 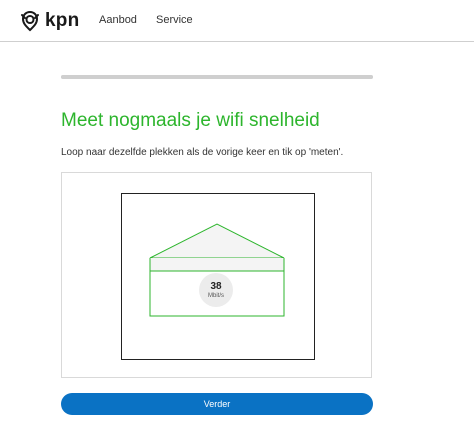 I want to click on brand-name: kpn, so click(x=62, y=20).